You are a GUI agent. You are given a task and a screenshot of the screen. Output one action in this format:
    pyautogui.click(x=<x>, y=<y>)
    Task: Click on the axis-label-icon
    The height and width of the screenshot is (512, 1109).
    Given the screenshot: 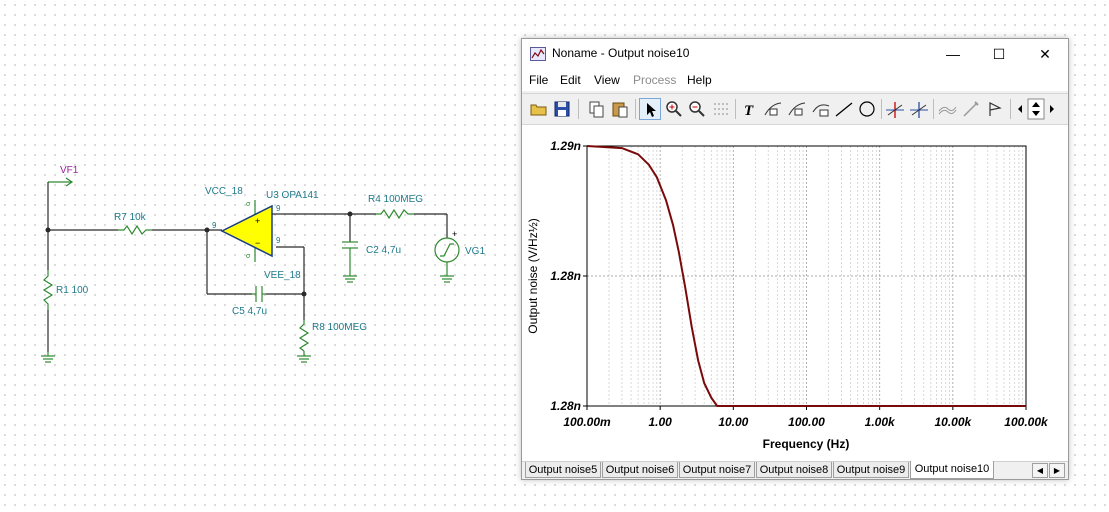 What is the action you would take?
    pyautogui.click(x=821, y=109)
    